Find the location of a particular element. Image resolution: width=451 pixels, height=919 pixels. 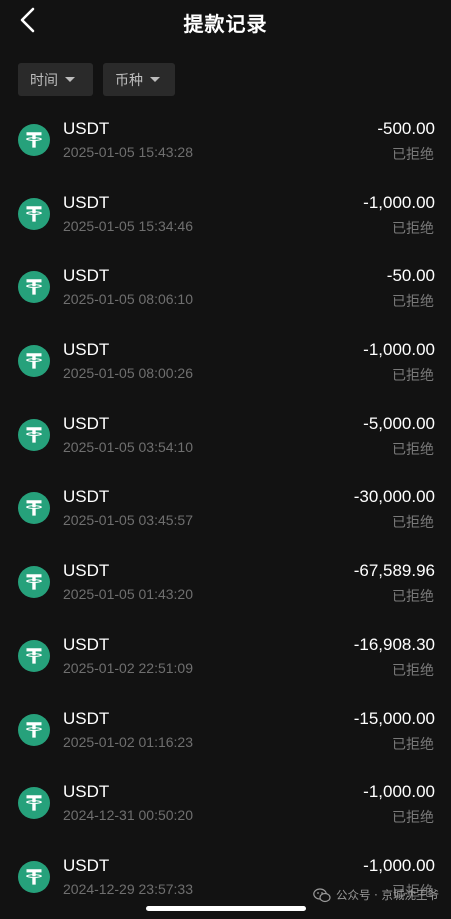

record-row: USDT 2025-01-05 08:00:26 -1,000.00 已拒绝 is located at coordinates (225, 364).